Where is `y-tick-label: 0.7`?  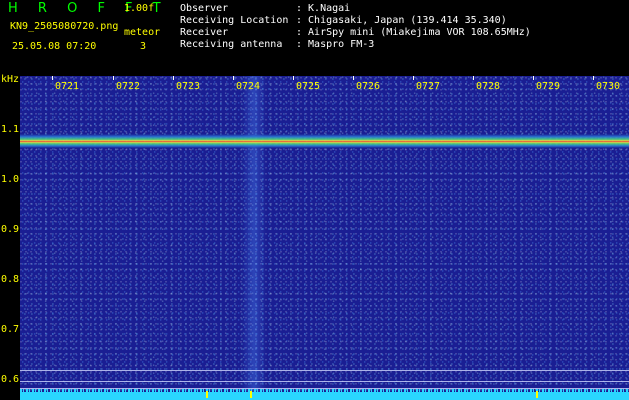
y-tick-label: 0.7 is located at coordinates (10, 329).